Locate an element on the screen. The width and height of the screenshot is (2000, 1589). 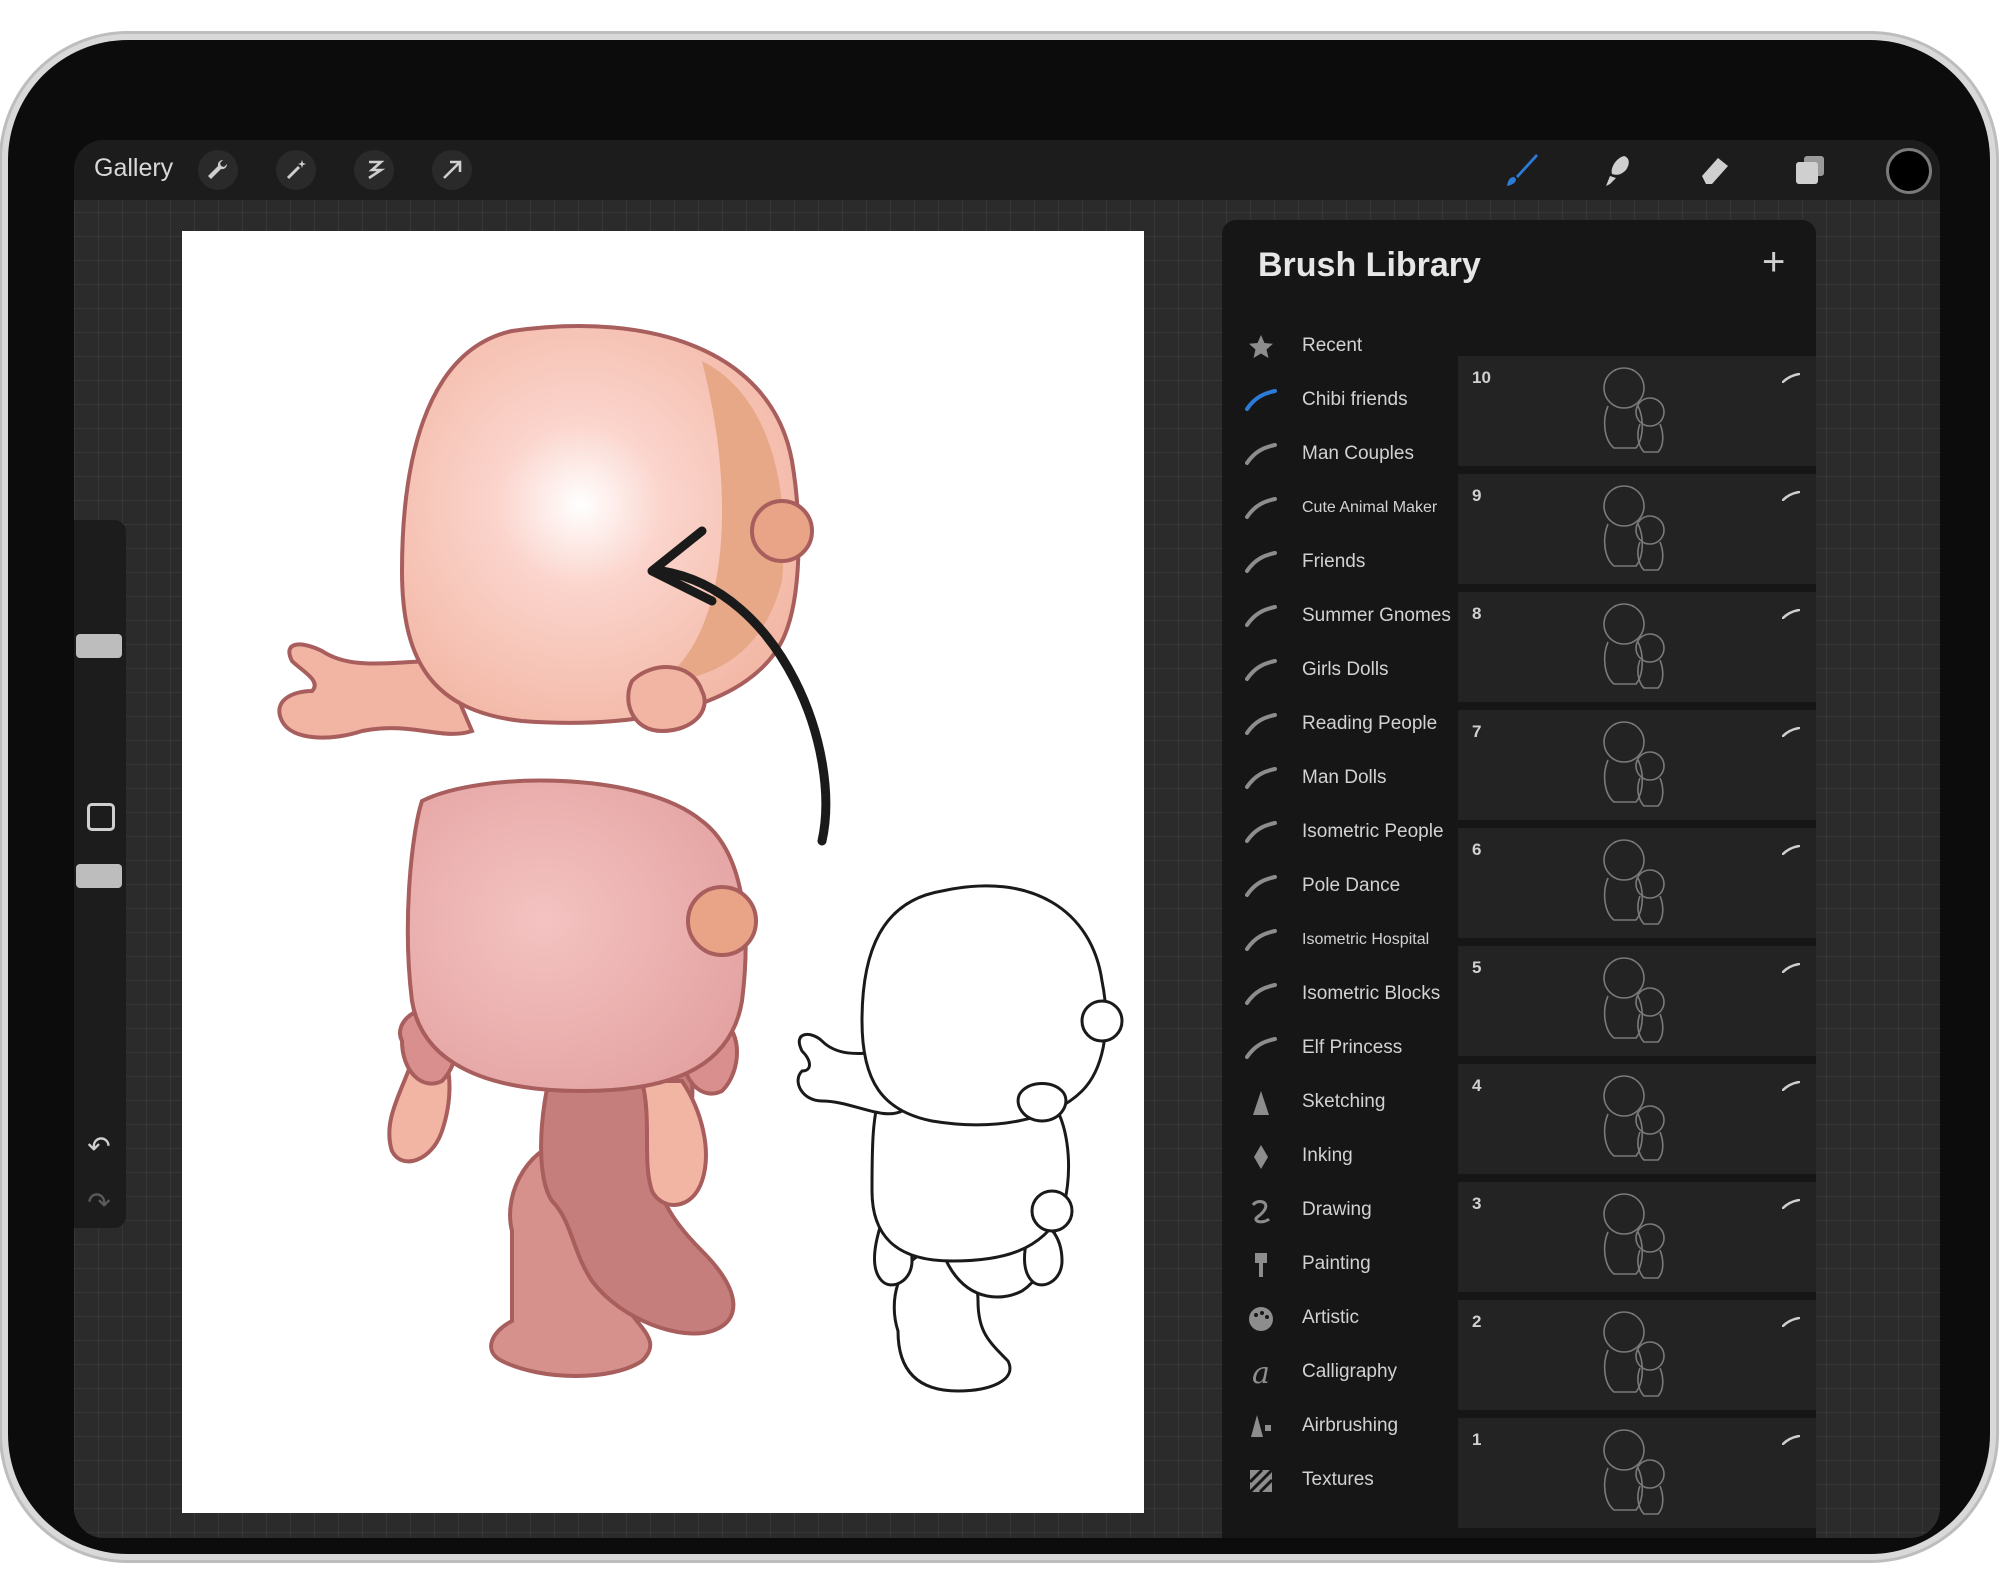
brush-size-slider is located at coordinates (100, 645).